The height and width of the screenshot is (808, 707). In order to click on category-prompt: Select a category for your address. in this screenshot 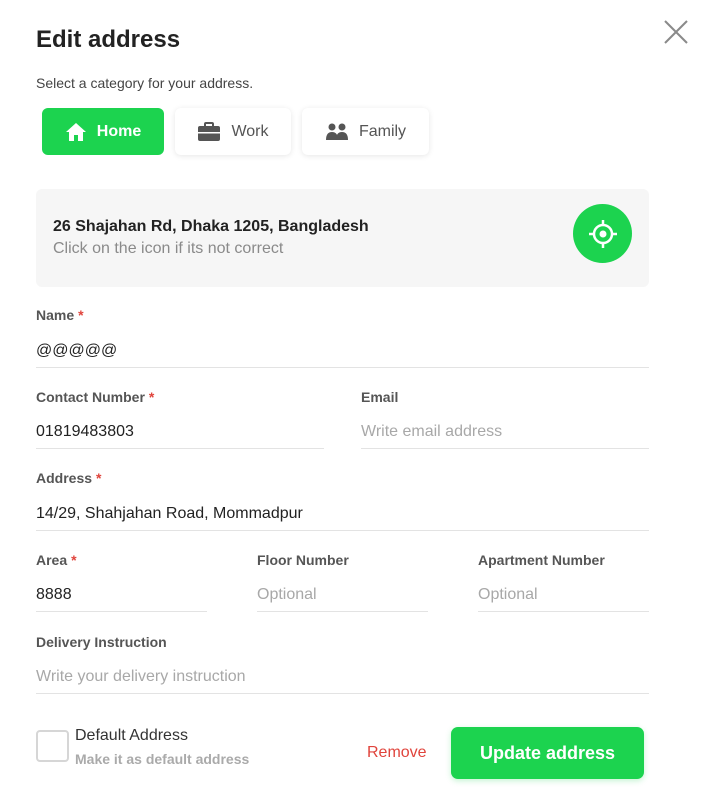, I will do `click(145, 83)`.